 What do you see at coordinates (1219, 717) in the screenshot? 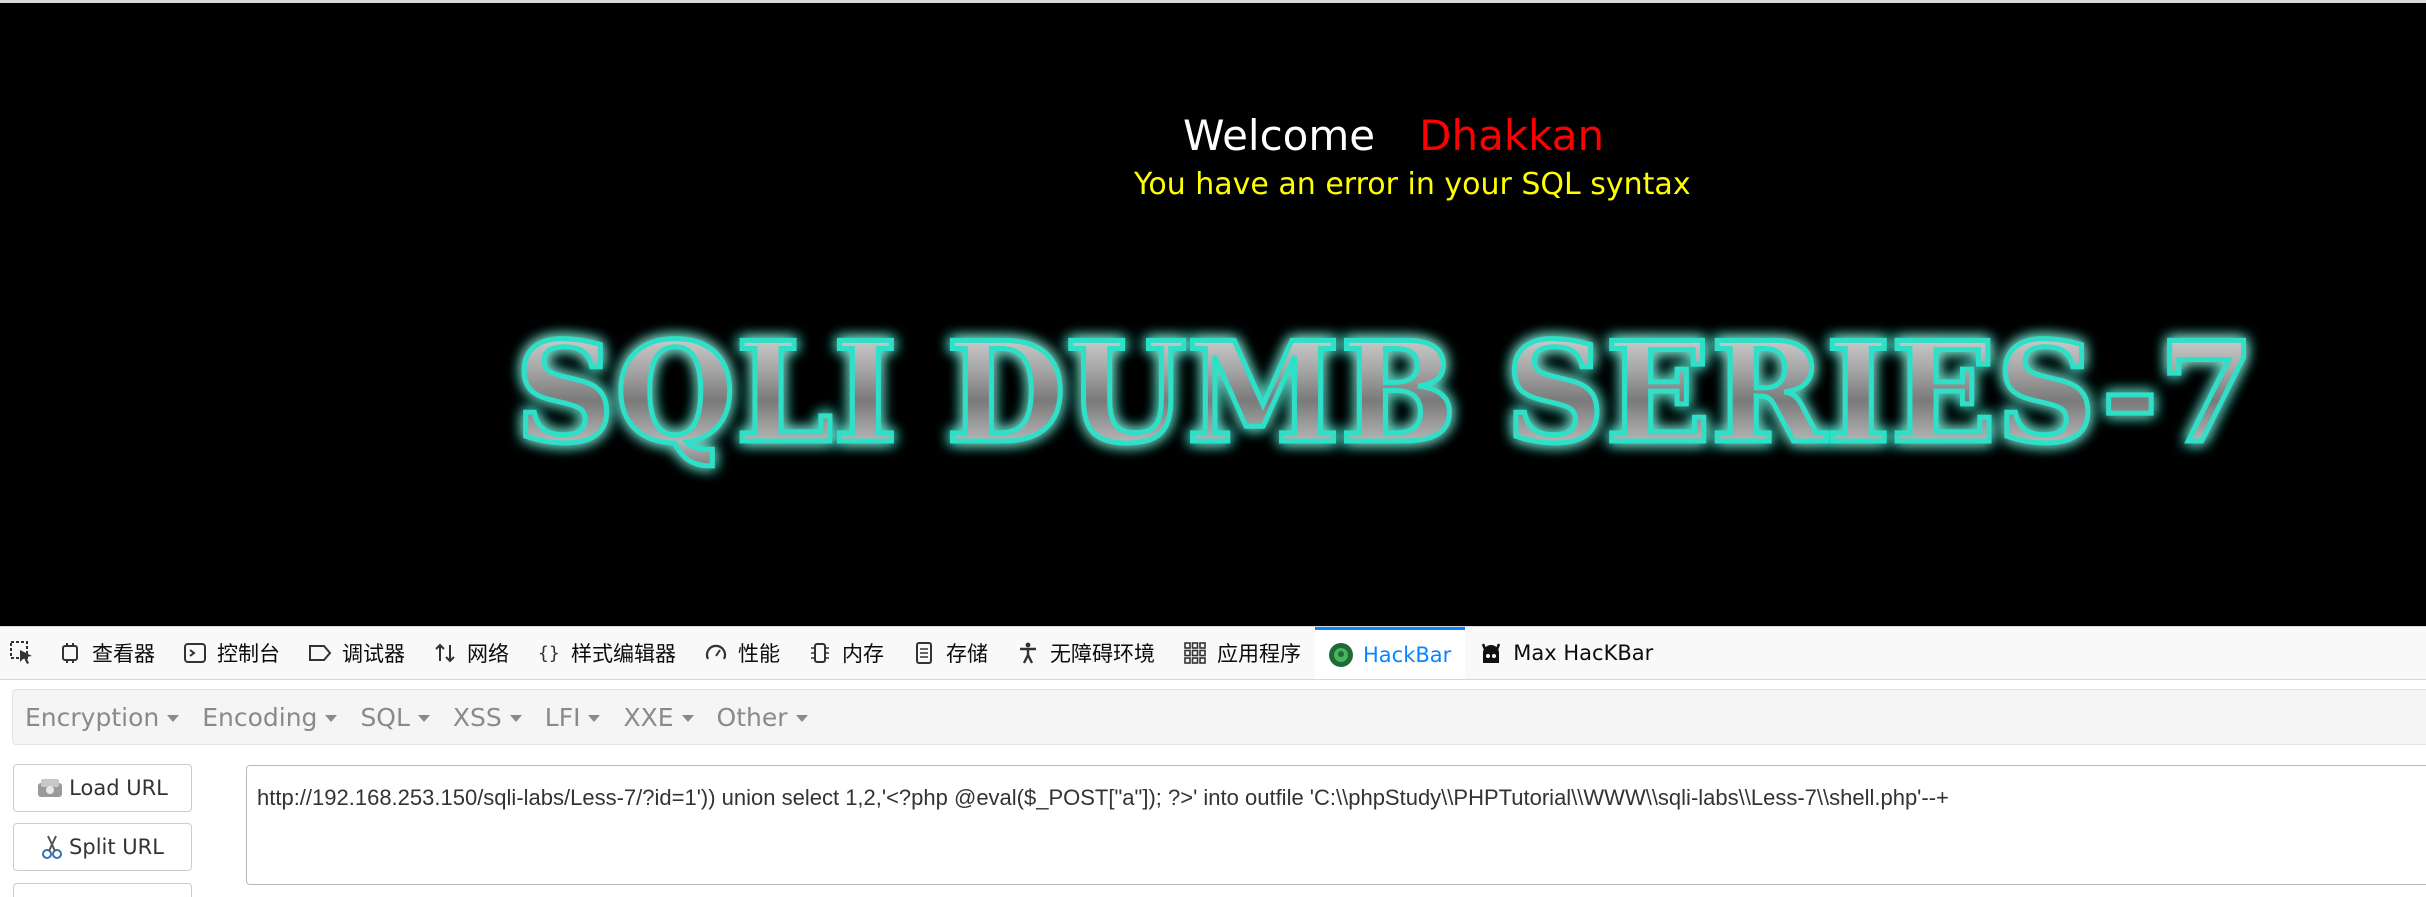
I see `hackbar-menu: Encryption Encoding SQL XSS LFI XXE Other` at bounding box center [1219, 717].